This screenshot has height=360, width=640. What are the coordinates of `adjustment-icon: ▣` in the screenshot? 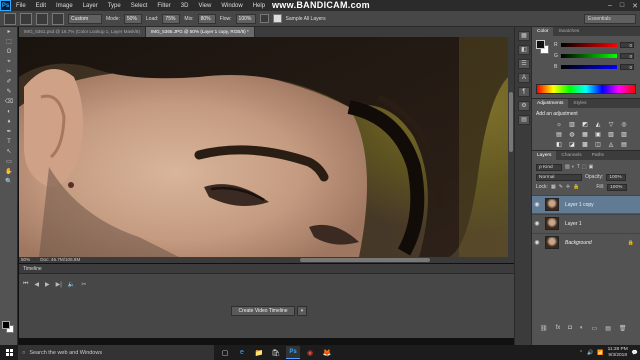 It's located at (598, 135).